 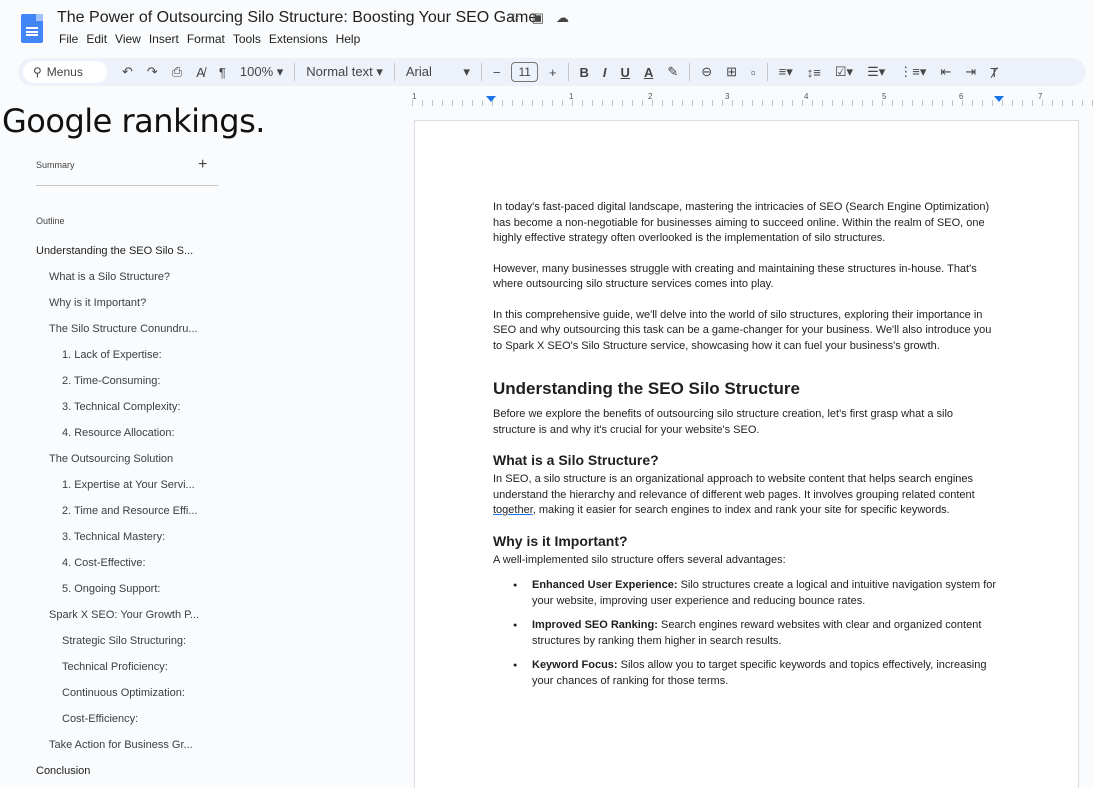 What do you see at coordinates (814, 72) in the screenshot?
I see `line-spacing-icon: ↕≡` at bounding box center [814, 72].